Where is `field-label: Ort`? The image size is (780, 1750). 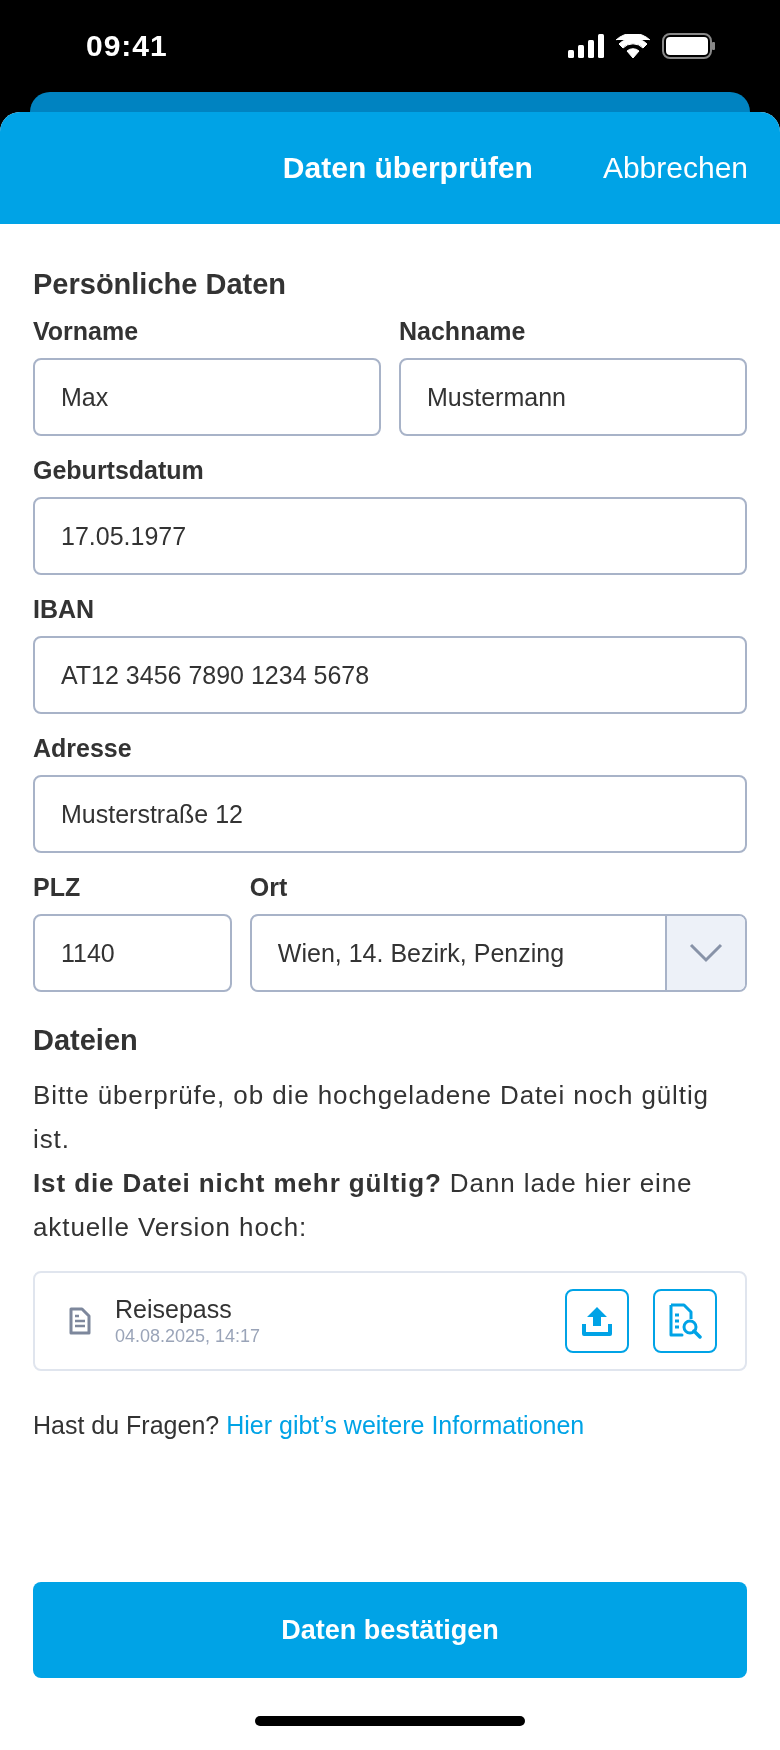 field-label: Ort is located at coordinates (269, 887).